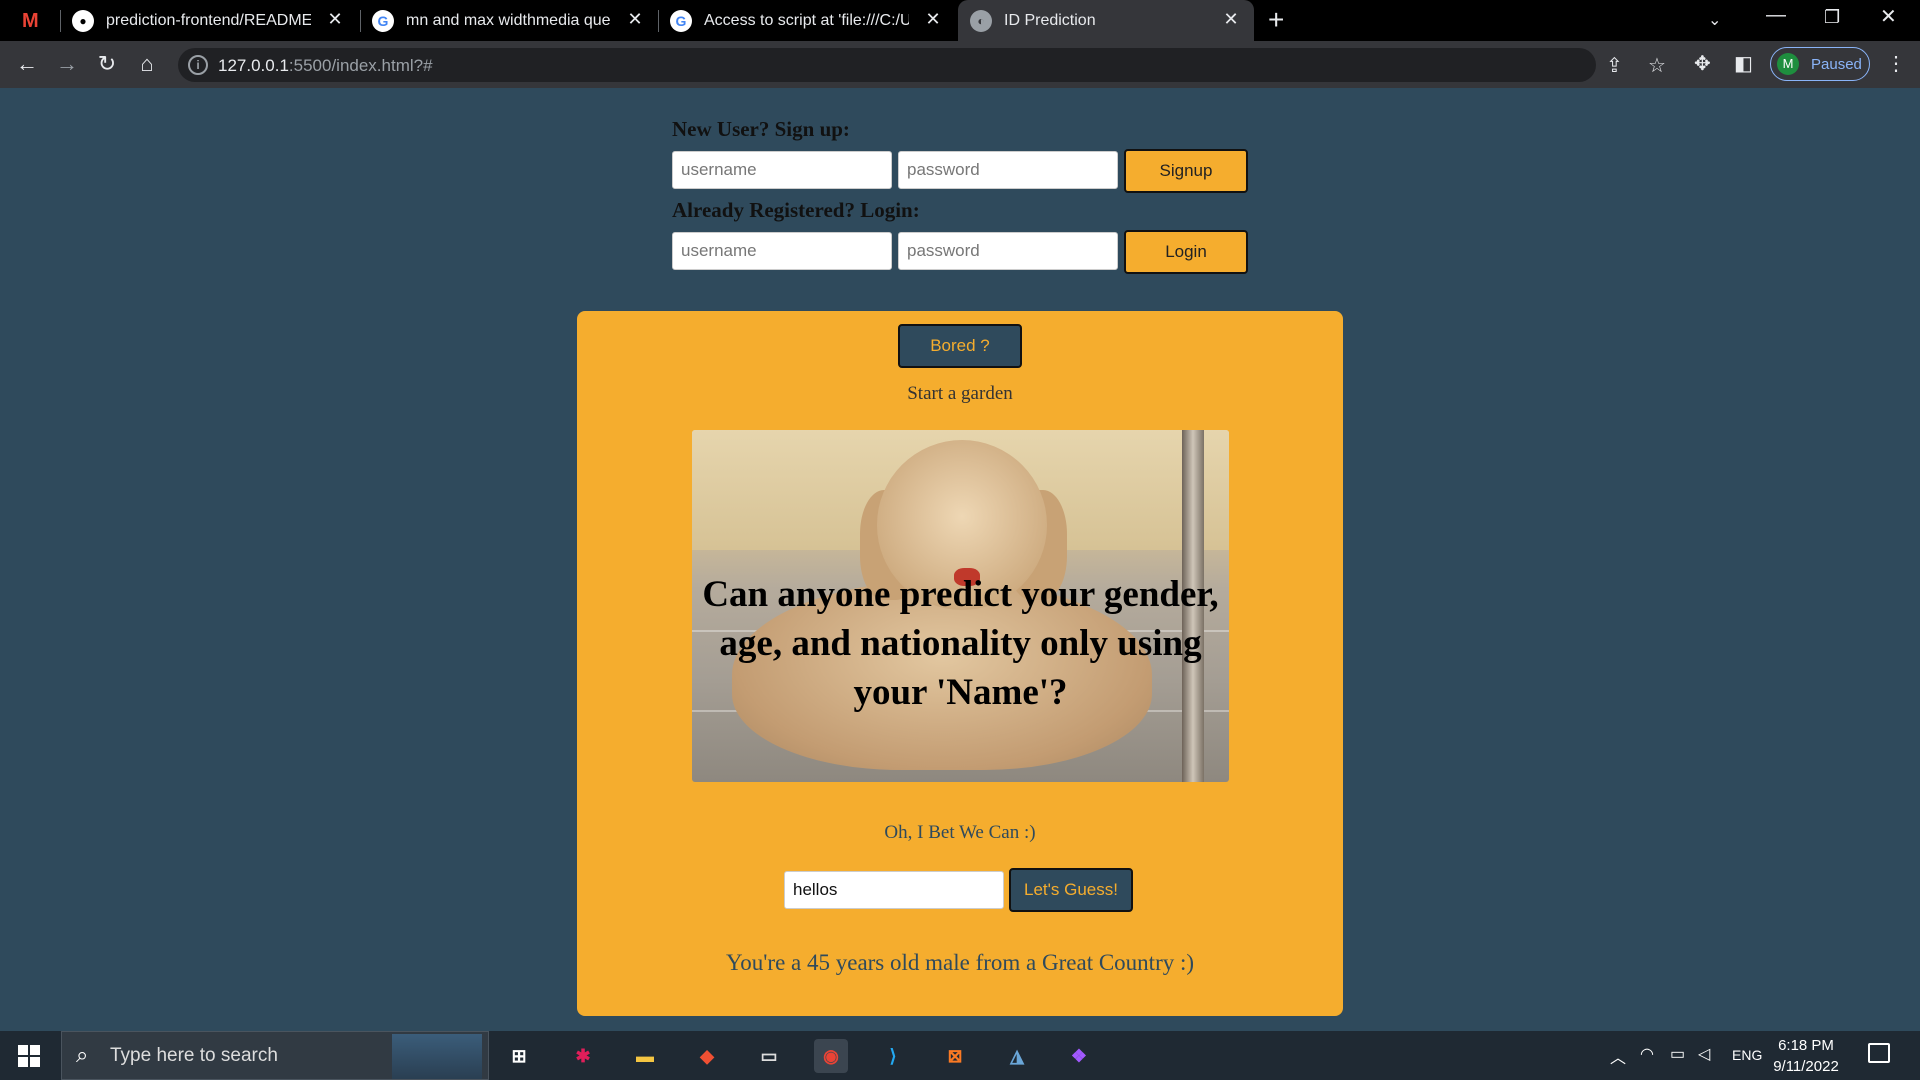 This screenshot has width=1920, height=1080. Describe the element at coordinates (960, 393) in the screenshot. I see `activity-suggestion: Start a garden` at that location.